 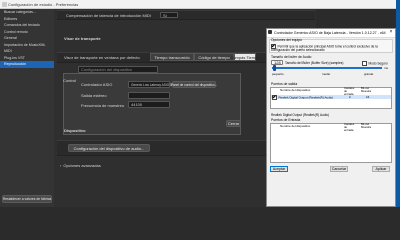 I want to click on latency-small-label: pequeño, so click(x=278, y=74).